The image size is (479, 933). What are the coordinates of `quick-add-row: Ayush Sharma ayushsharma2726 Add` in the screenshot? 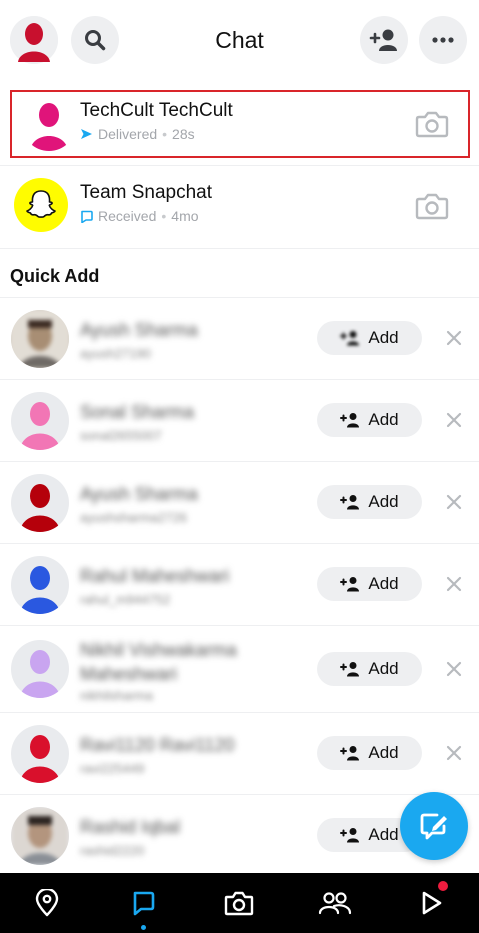 It's located at (239, 503).